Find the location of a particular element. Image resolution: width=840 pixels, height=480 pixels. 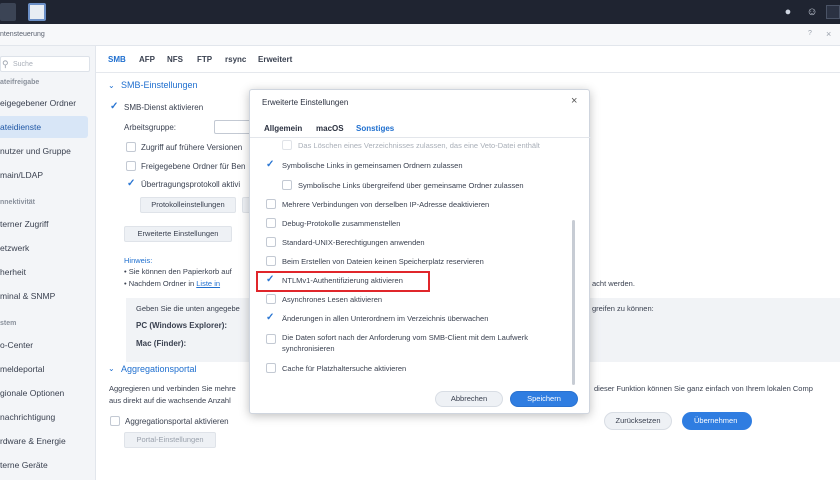

window-title: ntensteuerung is located at coordinates (22, 34).